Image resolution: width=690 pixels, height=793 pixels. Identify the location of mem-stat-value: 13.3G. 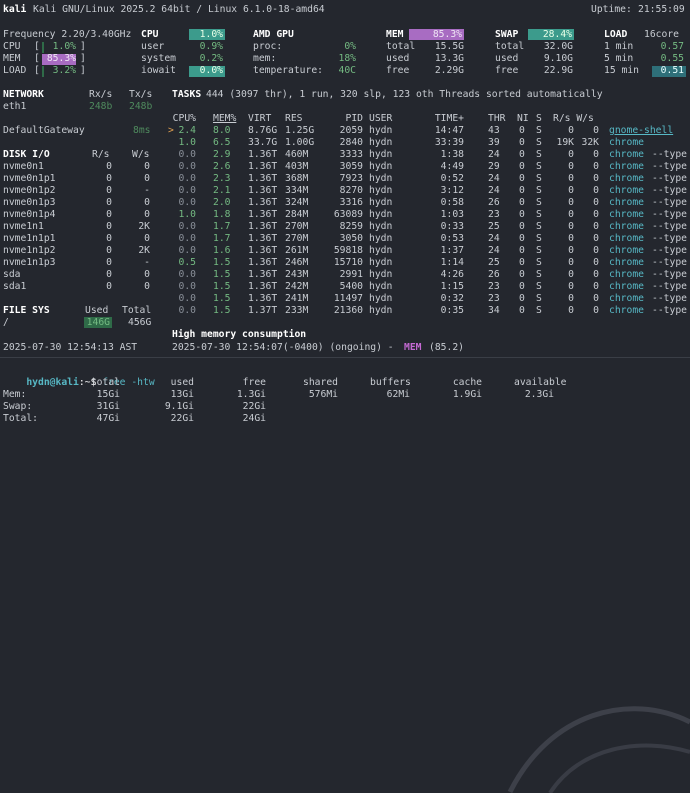
(449, 58).